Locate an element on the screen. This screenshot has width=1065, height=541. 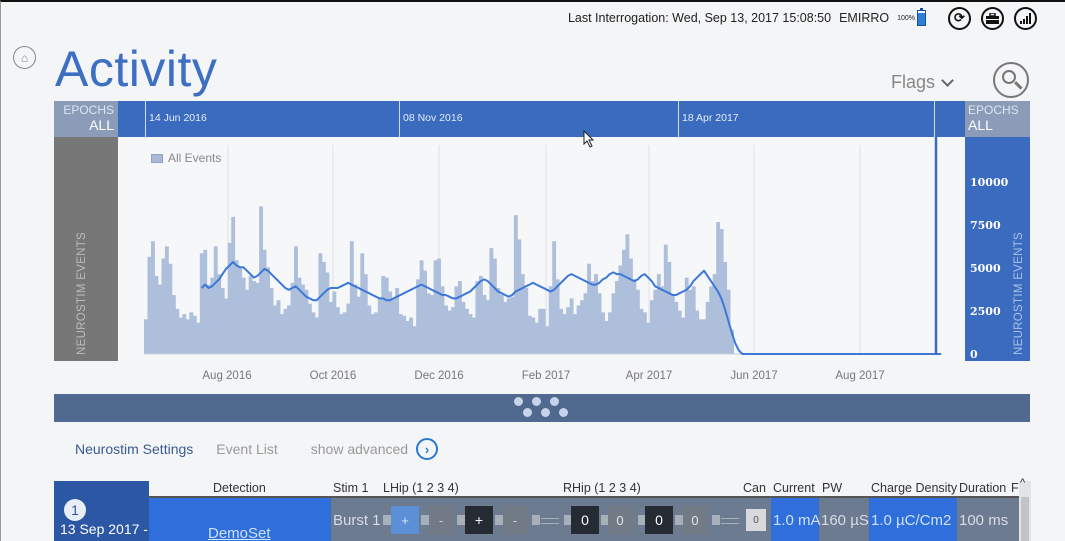
battery-icon is located at coordinates (921, 17).